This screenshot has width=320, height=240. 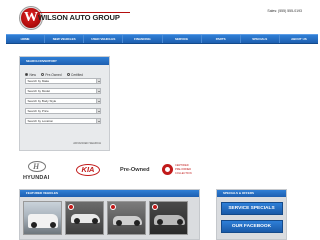 I want to click on radio-pre-owned: Pre-Owned, so click(x=51, y=74).